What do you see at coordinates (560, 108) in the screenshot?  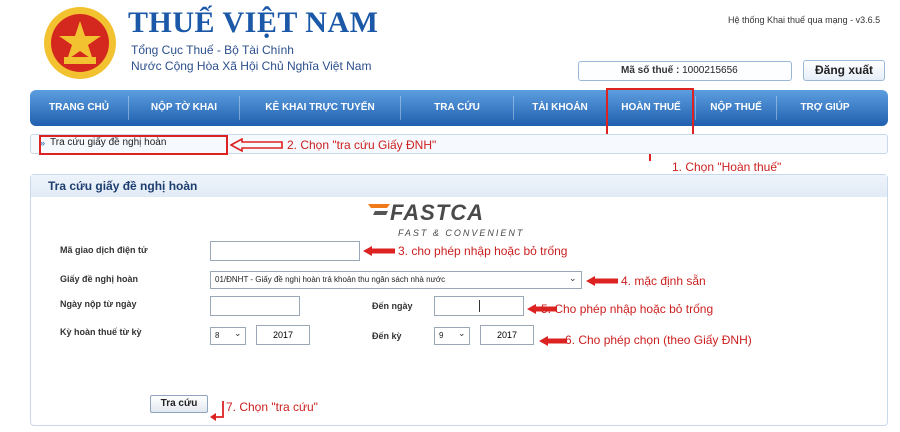 I see `nav-item-account: TÀI KHOẢN` at bounding box center [560, 108].